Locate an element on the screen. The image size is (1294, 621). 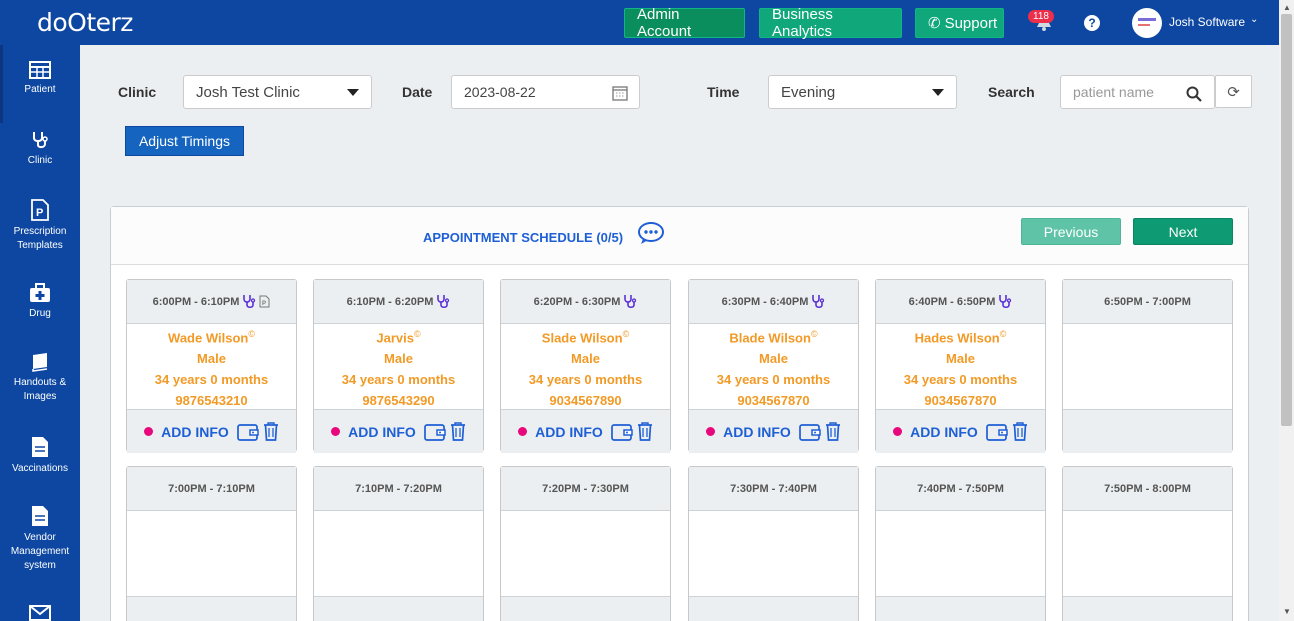
patient-name: Slade Wilson is located at coordinates (582, 337).